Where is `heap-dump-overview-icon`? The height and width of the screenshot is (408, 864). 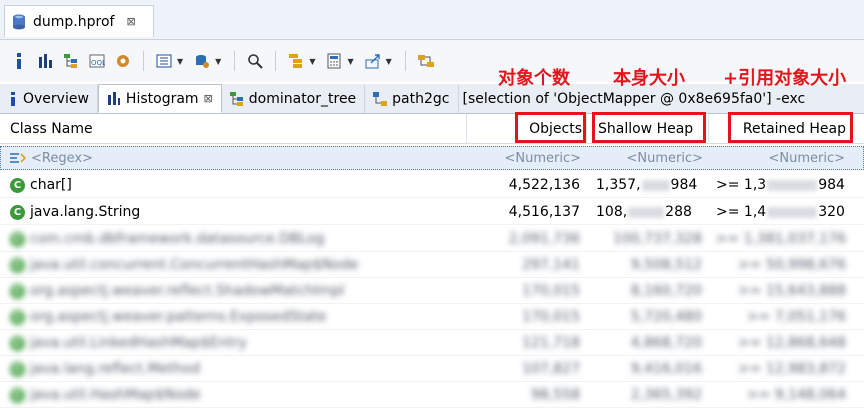 heap-dump-overview-icon is located at coordinates (123, 61).